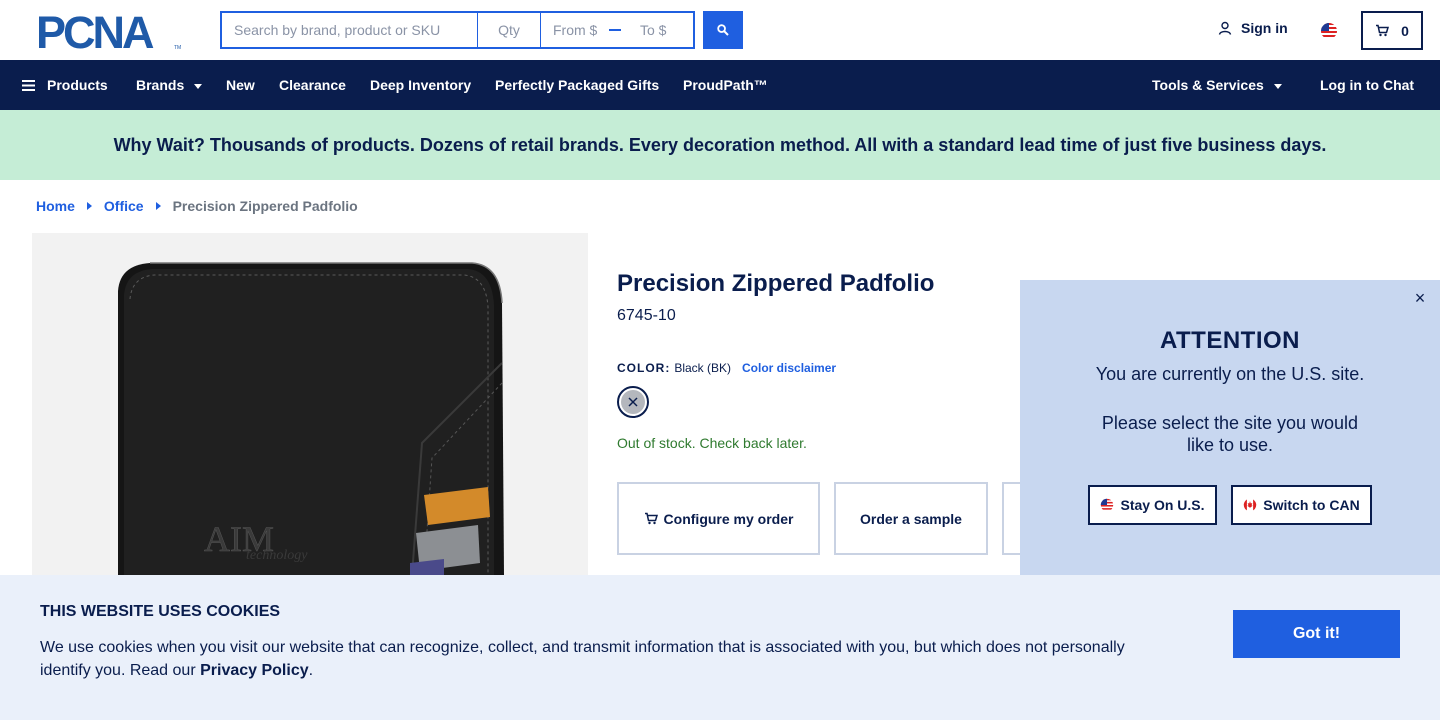  What do you see at coordinates (1230, 340) in the screenshot?
I see `modal-title: ATTENTION` at bounding box center [1230, 340].